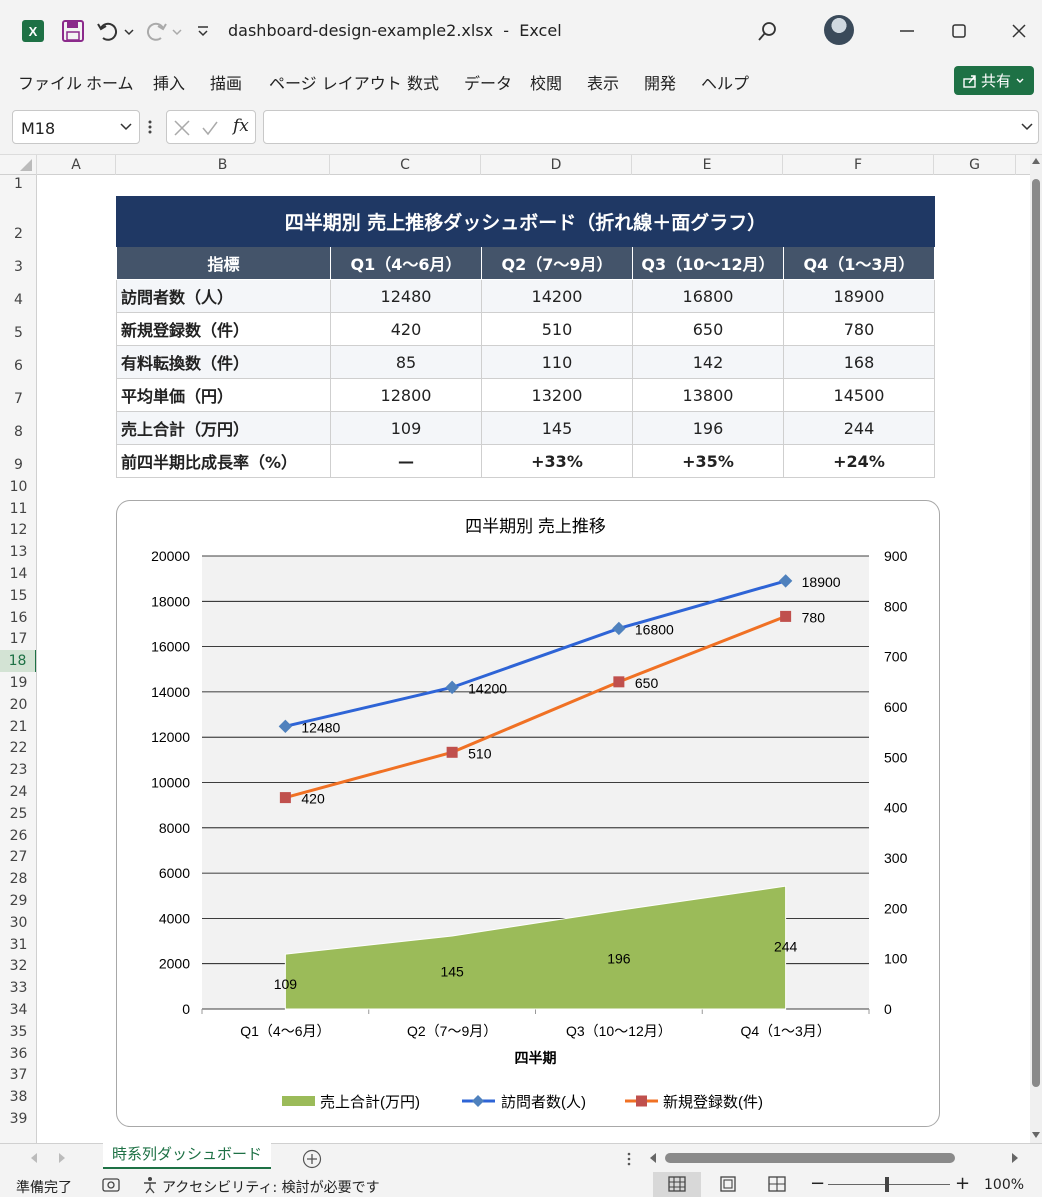 This screenshot has width=1042, height=1197. Describe the element at coordinates (165, 31) in the screenshot. I see `redo-icon` at that location.